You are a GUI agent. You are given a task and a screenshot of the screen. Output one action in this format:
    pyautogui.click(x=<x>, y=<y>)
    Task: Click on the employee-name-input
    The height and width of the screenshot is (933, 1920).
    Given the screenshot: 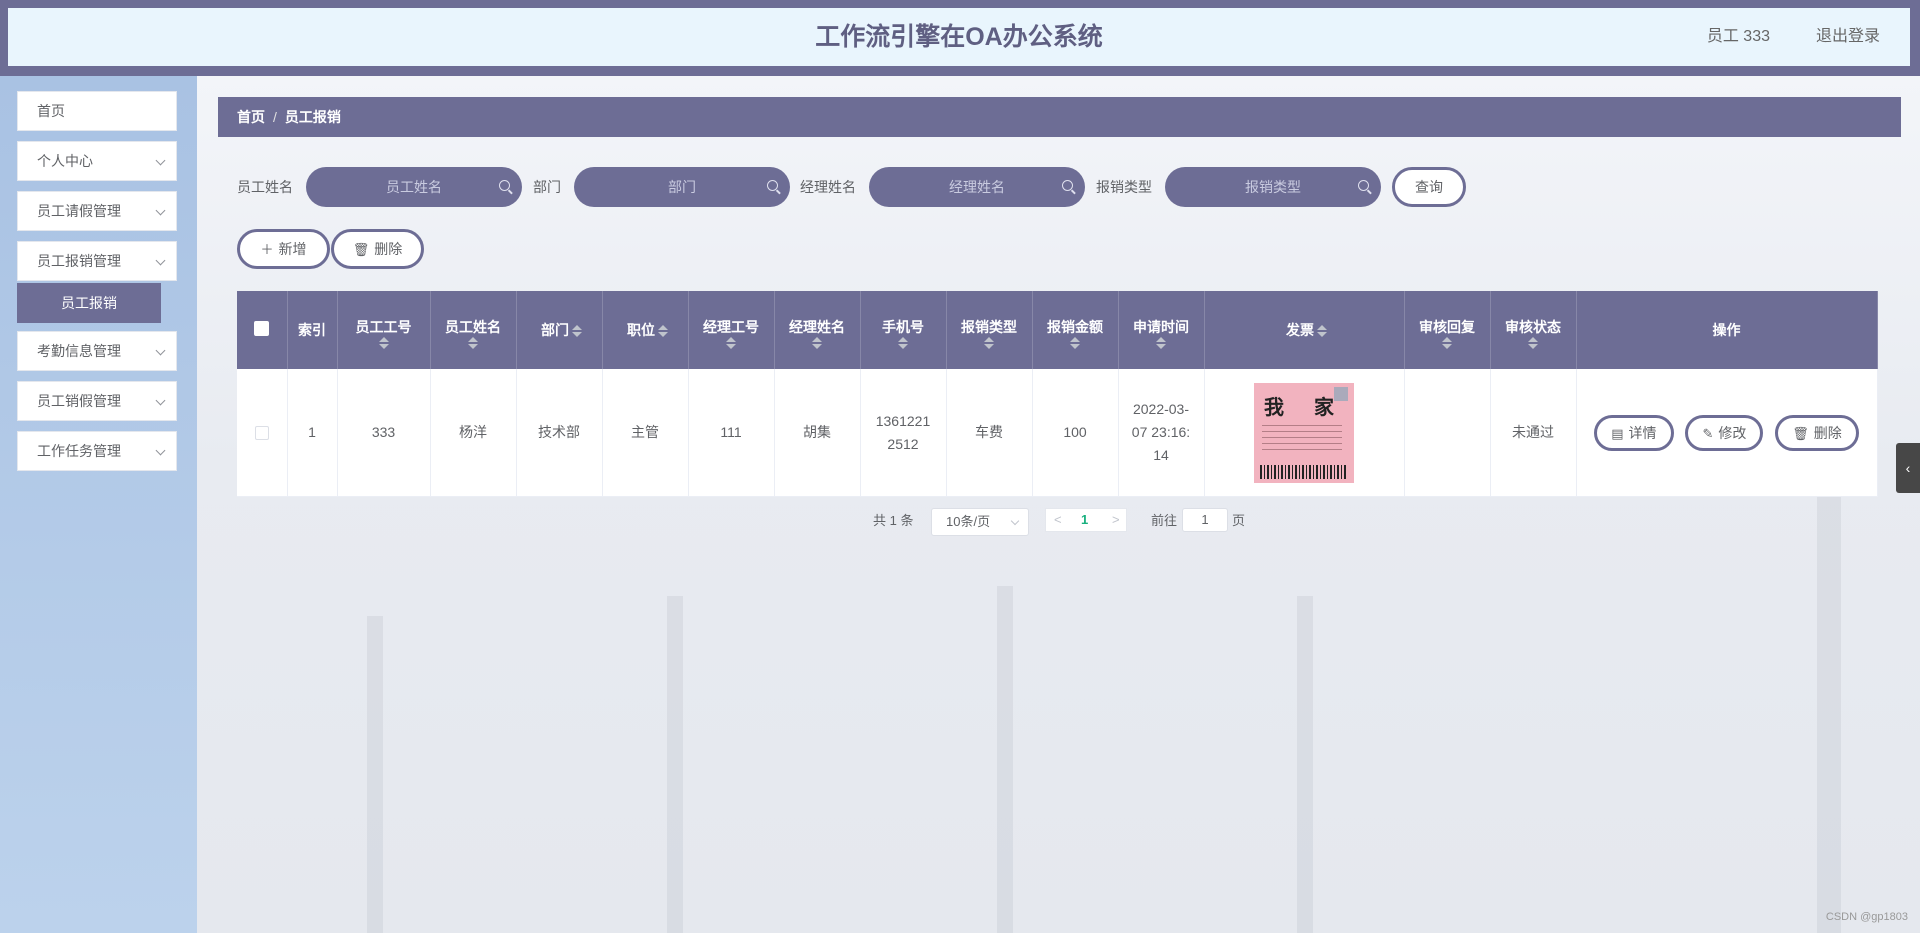 What is the action you would take?
    pyautogui.click(x=414, y=187)
    